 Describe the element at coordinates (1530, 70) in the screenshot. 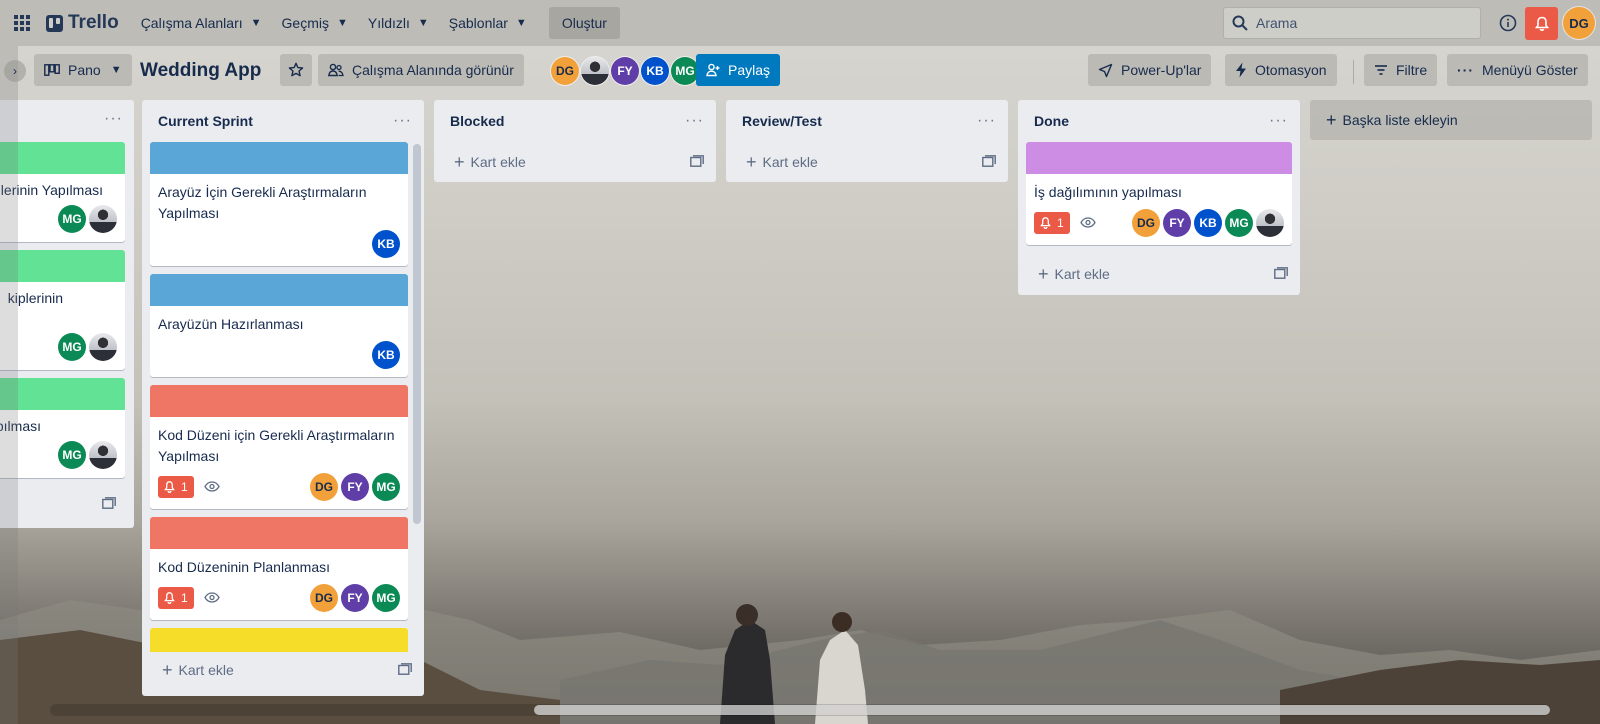

I see `show-menu-label: Menüyü Göster` at that location.